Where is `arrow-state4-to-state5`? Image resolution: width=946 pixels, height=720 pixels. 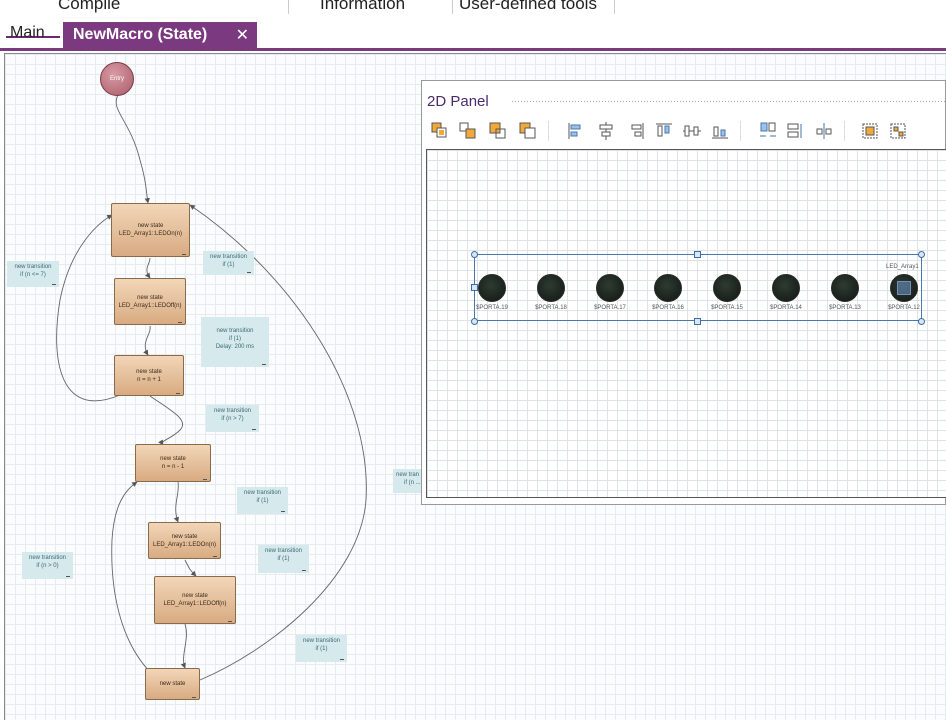 arrow-state4-to-state5 is located at coordinates (176, 502).